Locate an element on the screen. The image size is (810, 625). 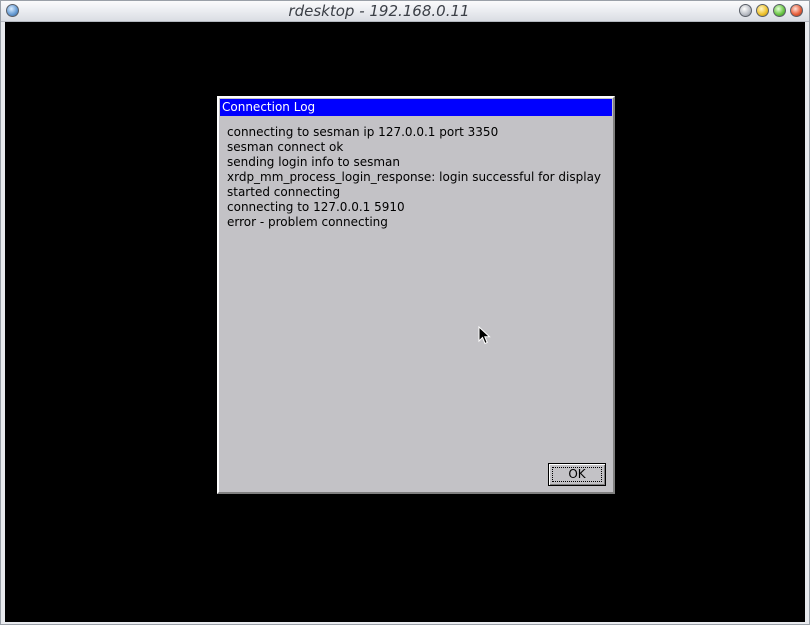
log-line: sending login info to sesman is located at coordinates (313, 162).